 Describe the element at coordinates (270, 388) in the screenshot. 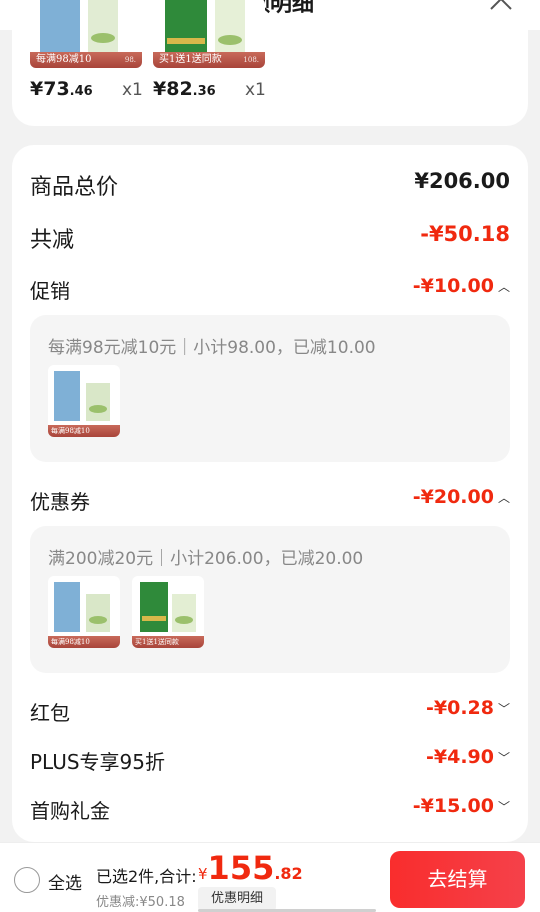

I see `promotion-detail-panel: 每满98元减10元｜小计98.00，已减10.00 每满98减10` at that location.